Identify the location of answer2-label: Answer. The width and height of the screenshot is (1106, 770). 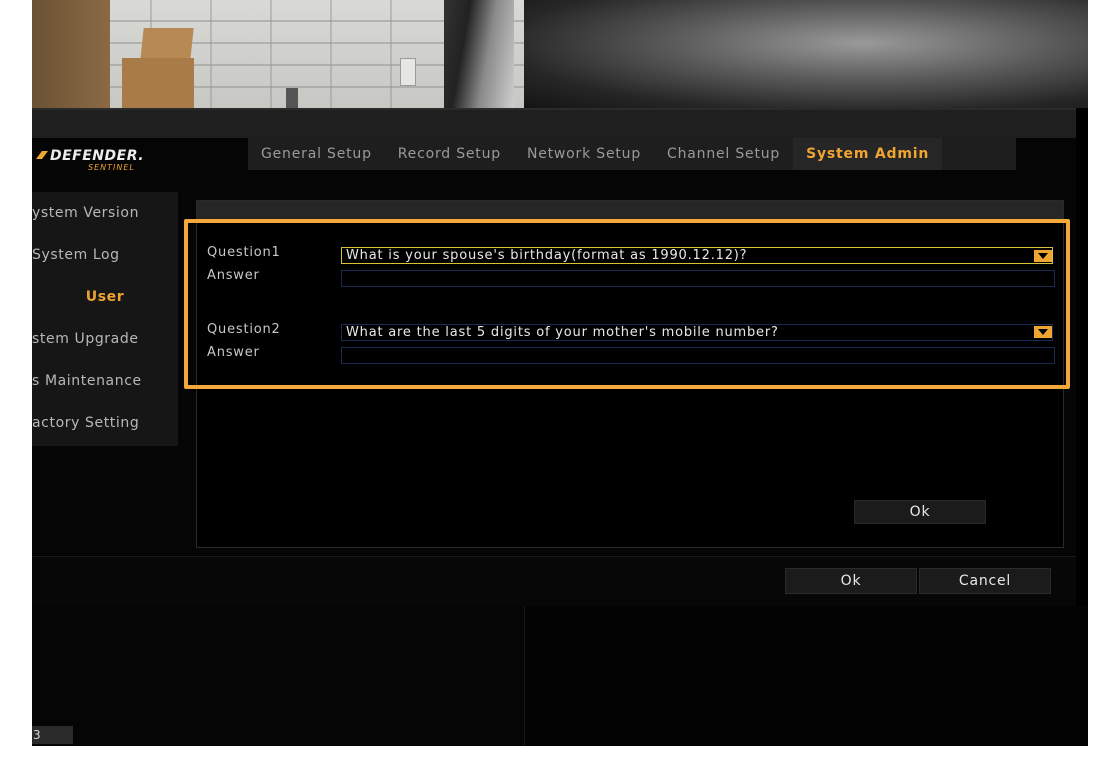
(233, 352).